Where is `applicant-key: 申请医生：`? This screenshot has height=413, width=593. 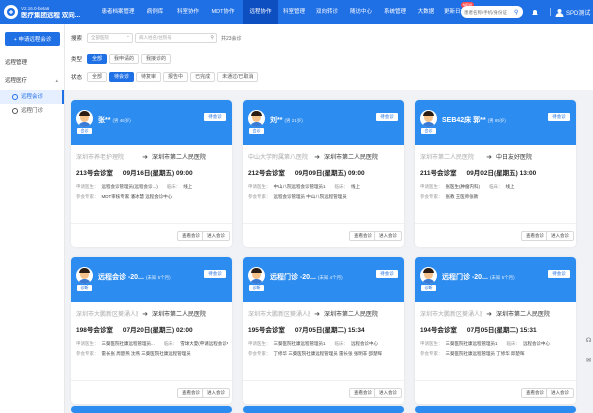 applicant-key: 申请医生： is located at coordinates (87, 186).